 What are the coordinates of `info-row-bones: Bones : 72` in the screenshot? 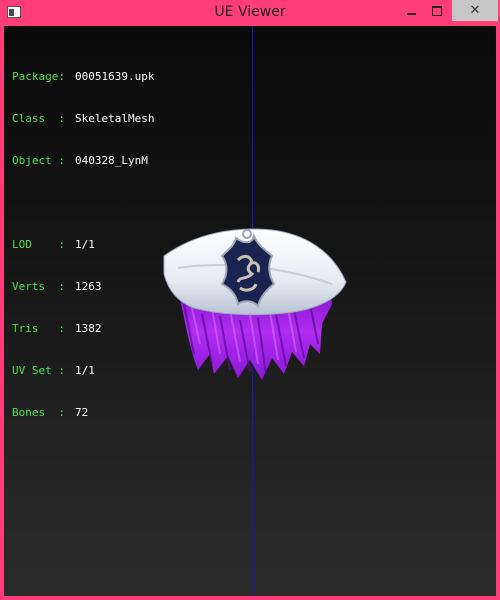 It's located at (83, 413).